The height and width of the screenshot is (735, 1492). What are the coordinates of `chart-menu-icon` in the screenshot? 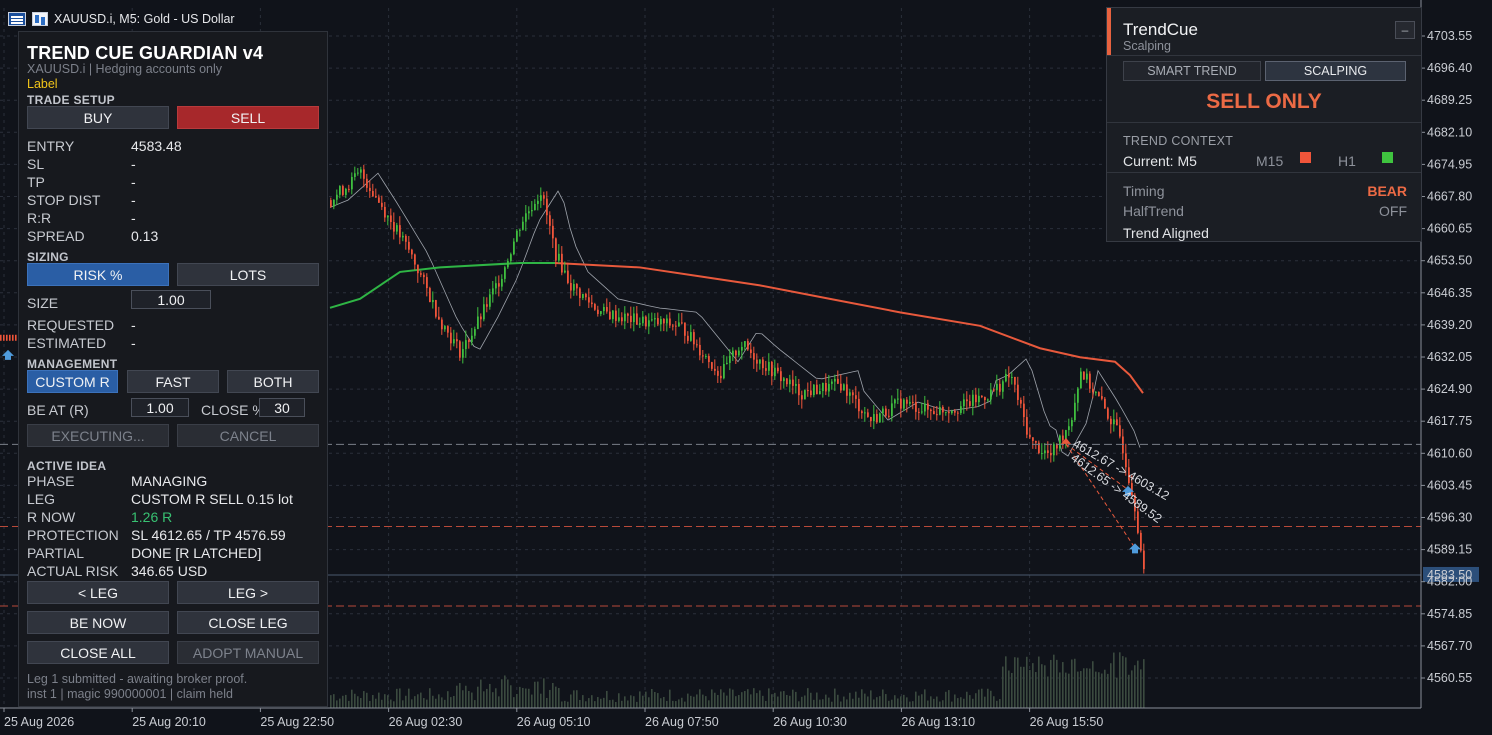 It's located at (17, 19).